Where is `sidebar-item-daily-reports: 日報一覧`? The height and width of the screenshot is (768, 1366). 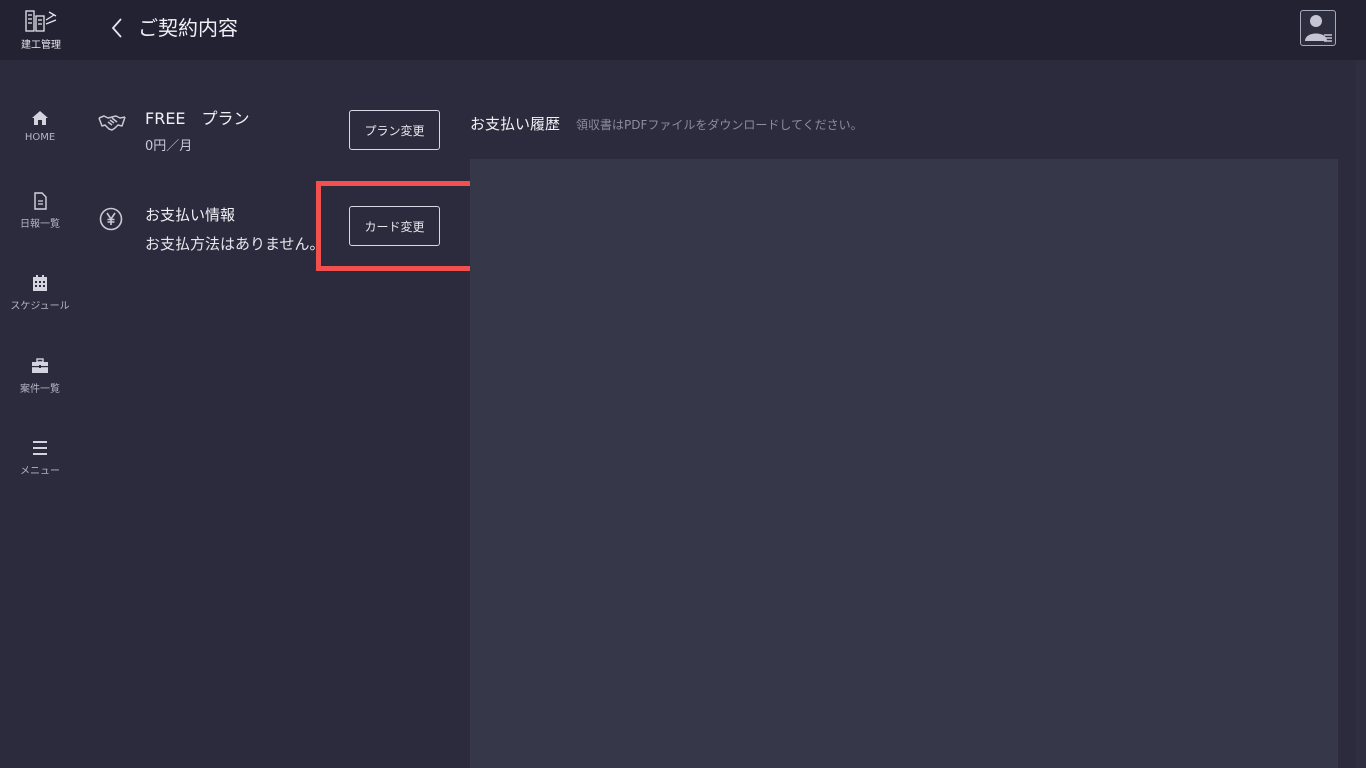
sidebar-item-daily-reports: 日報一覧 is located at coordinates (40, 221).